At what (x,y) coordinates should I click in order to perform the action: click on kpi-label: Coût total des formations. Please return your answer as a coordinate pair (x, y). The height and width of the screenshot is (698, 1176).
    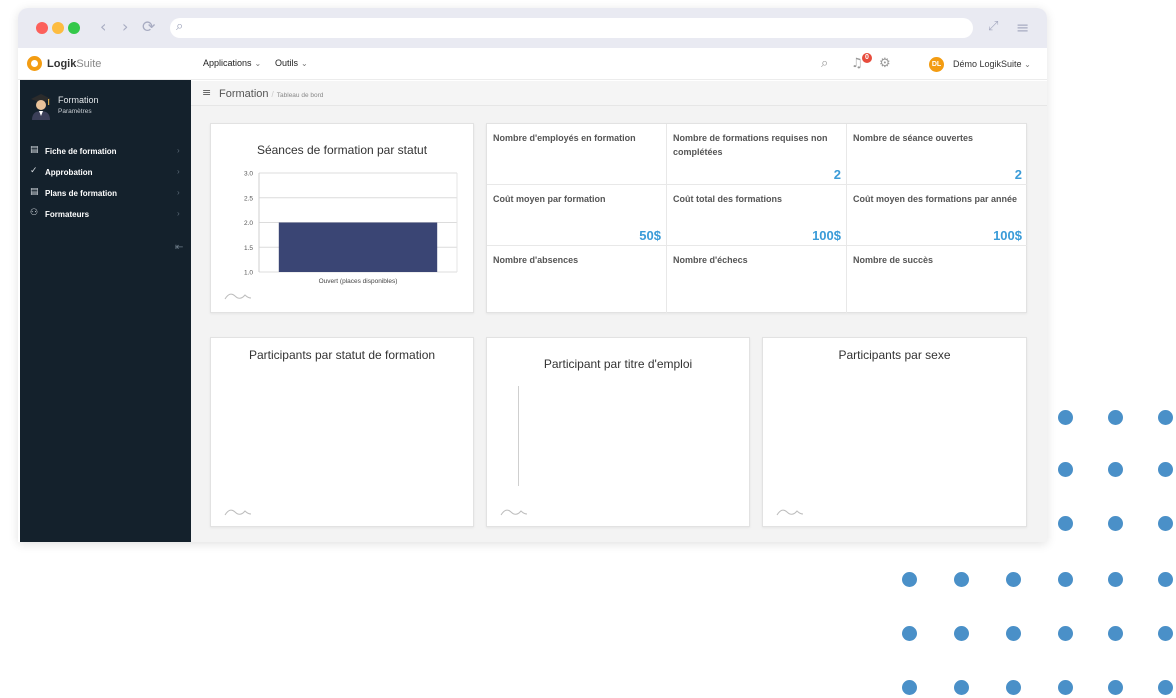
    Looking at the image, I should click on (728, 199).